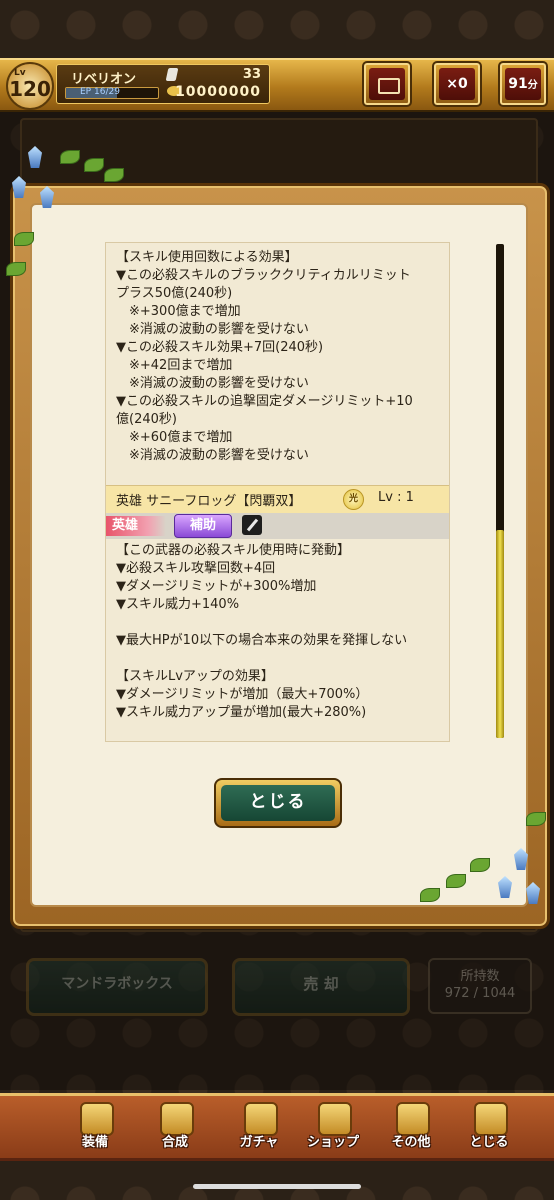 This screenshot has height=1200, width=554. I want to click on nav-label: 装備, so click(94, 1142).